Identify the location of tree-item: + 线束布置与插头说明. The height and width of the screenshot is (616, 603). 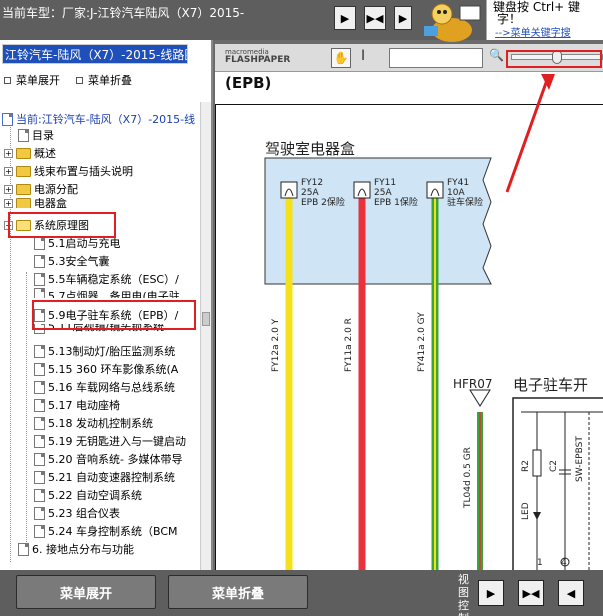
(68, 171).